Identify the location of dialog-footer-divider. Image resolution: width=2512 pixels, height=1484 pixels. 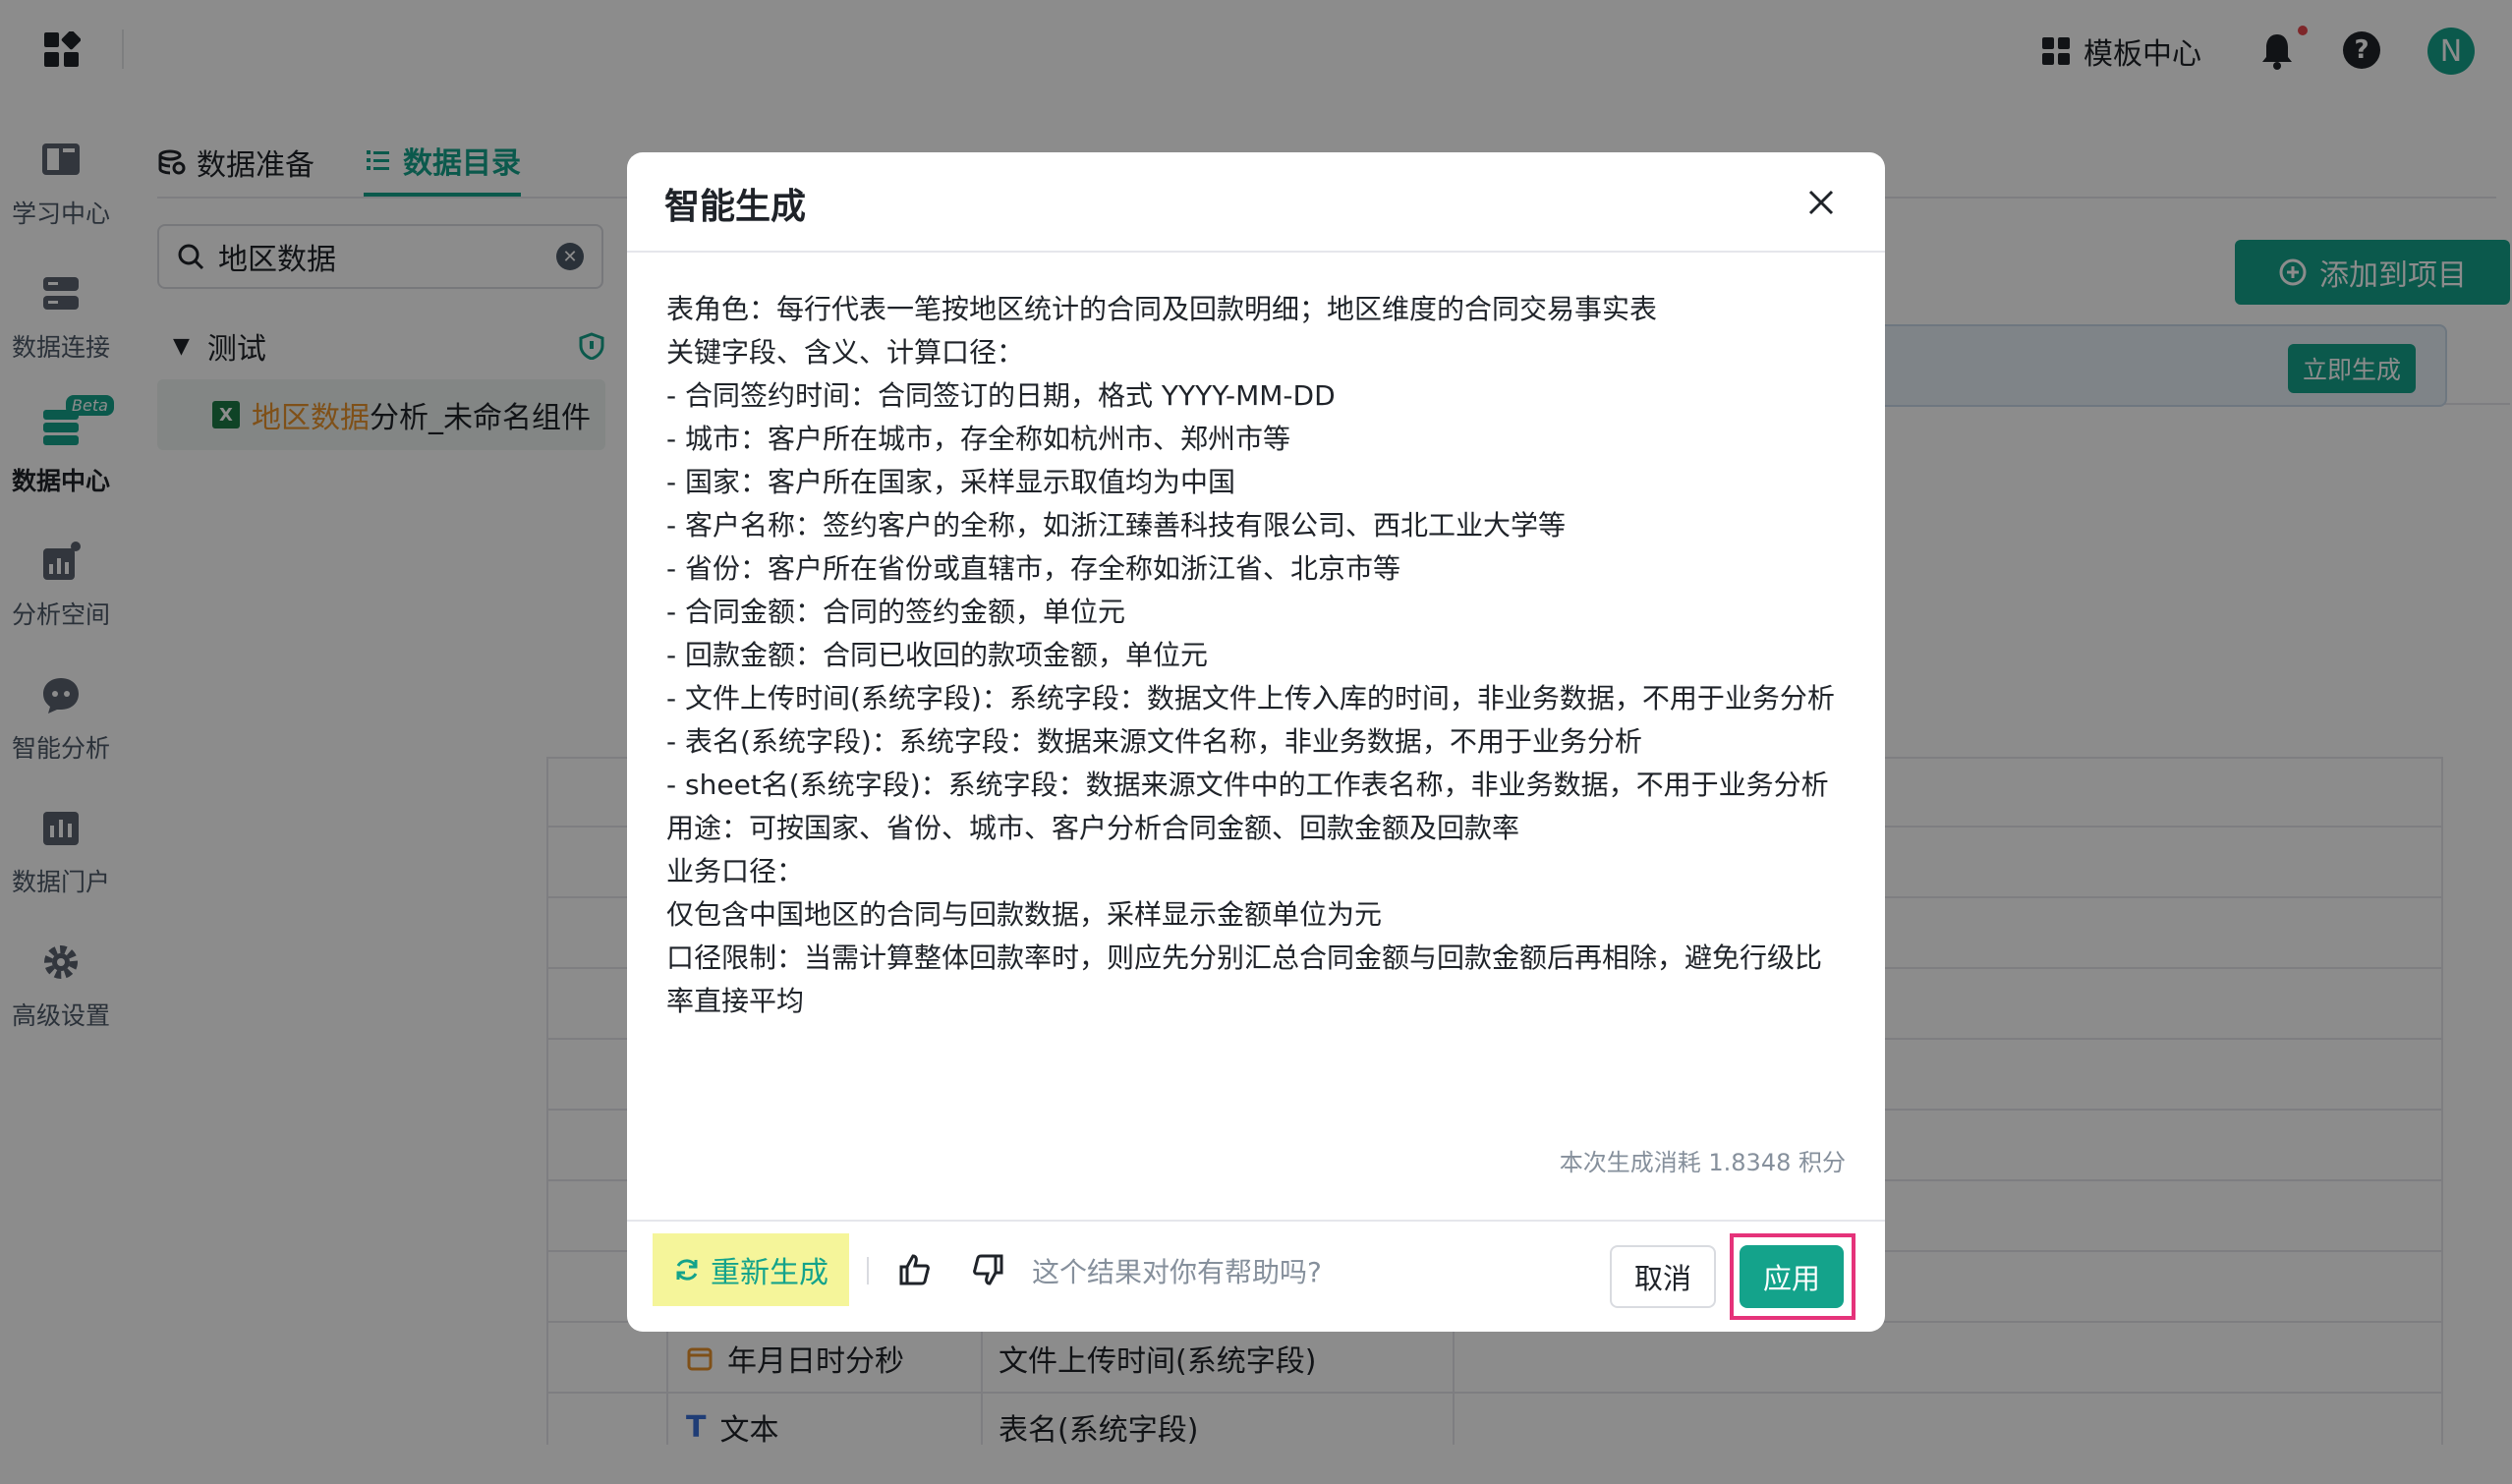
(1256, 1221).